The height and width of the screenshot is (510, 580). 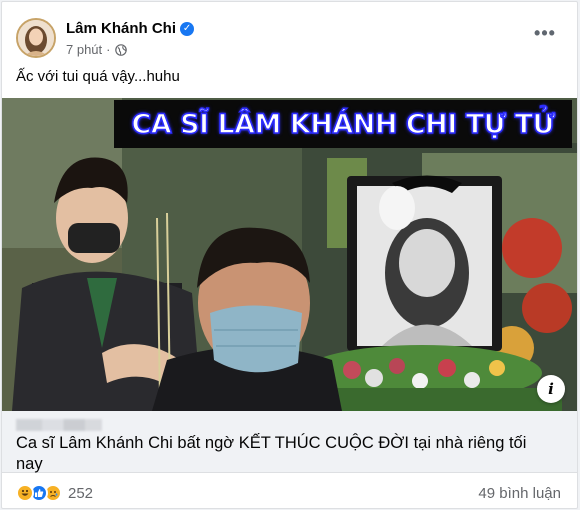 I want to click on globe-icon, so click(x=120, y=49).